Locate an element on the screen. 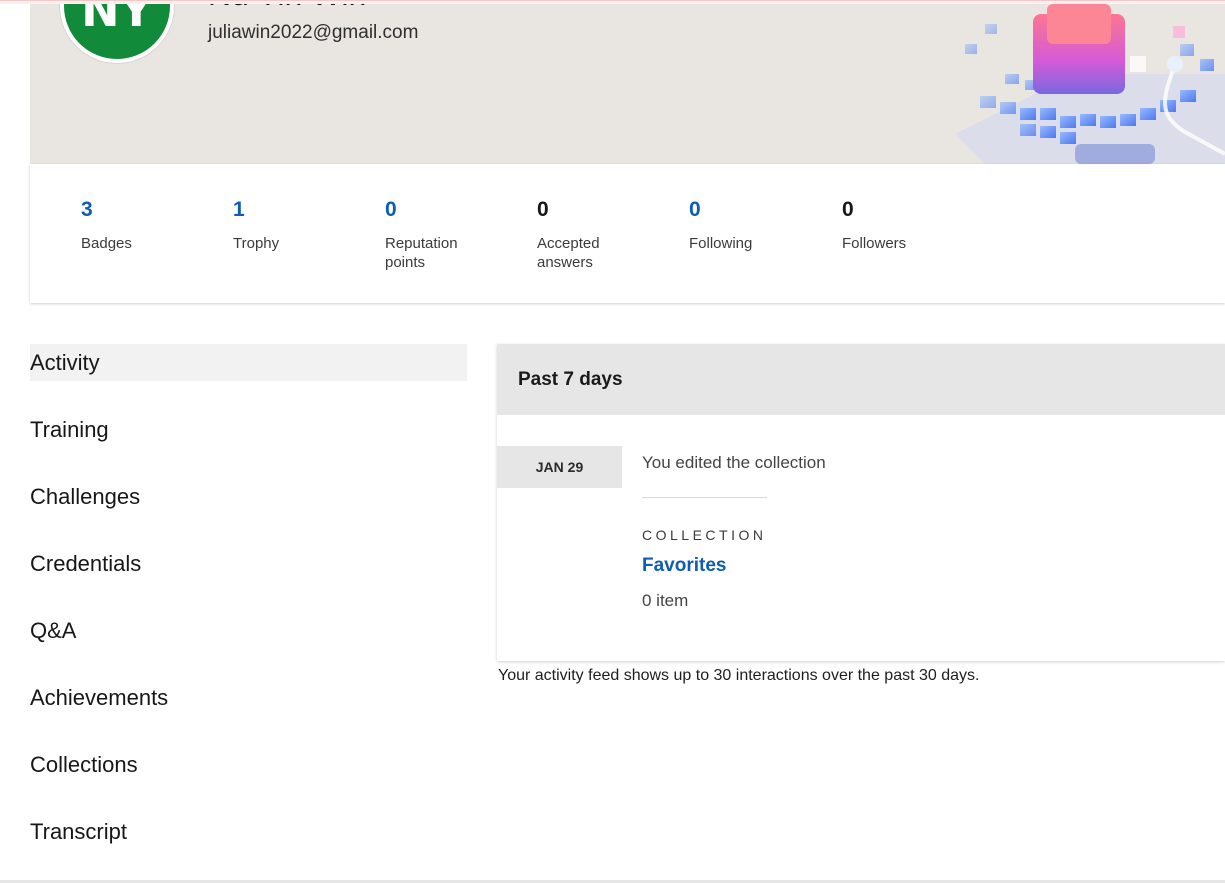 Image resolution: width=1225 pixels, height=883 pixels. stat-value: 3 is located at coordinates (146, 210).